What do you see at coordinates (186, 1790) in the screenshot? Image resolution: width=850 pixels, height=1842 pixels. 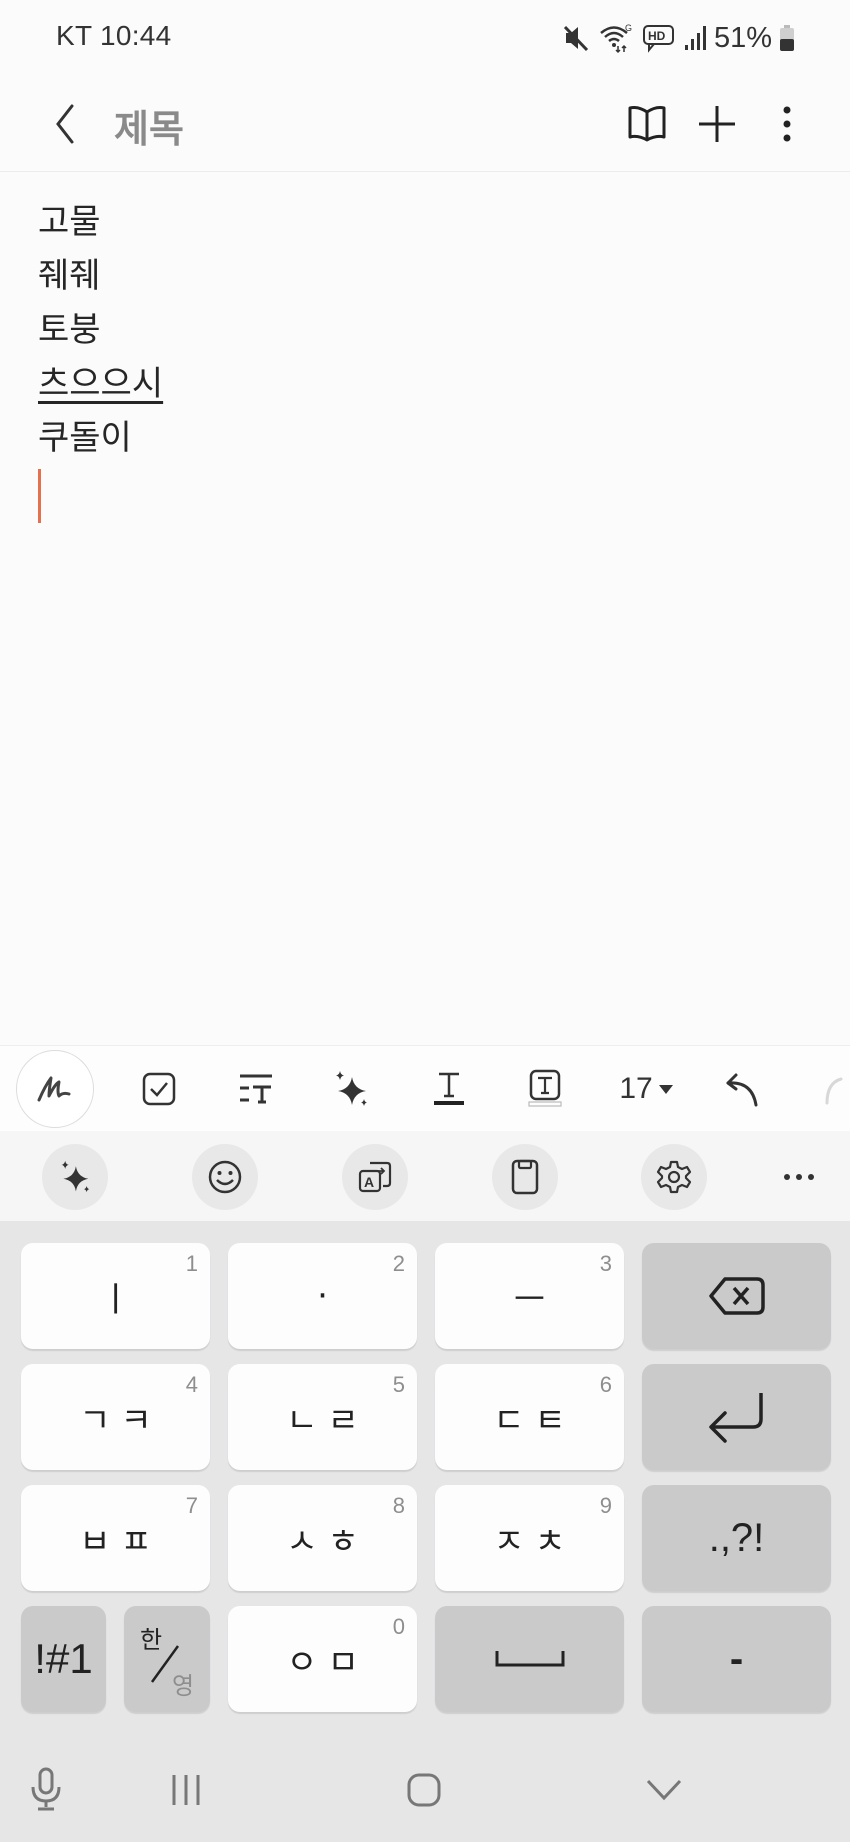 I see `recent-apps-button` at bounding box center [186, 1790].